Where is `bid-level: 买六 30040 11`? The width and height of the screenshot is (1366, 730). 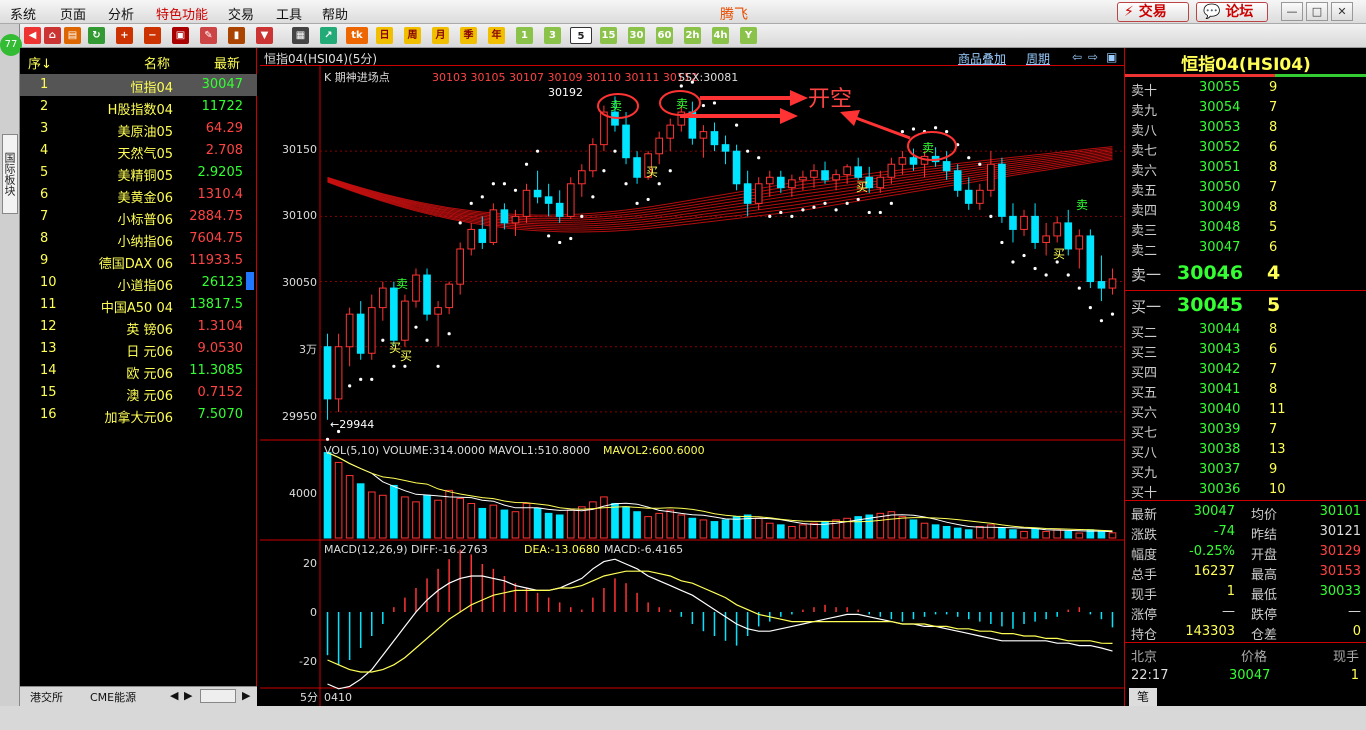
bid-level: 买六 30040 11 is located at coordinates (1245, 410).